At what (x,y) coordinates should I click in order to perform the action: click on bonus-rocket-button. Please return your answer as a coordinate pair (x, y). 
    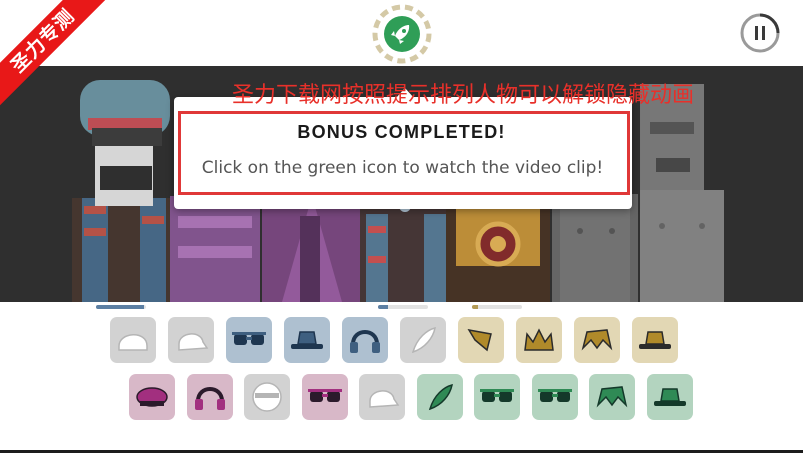
    Looking at the image, I should click on (402, 34).